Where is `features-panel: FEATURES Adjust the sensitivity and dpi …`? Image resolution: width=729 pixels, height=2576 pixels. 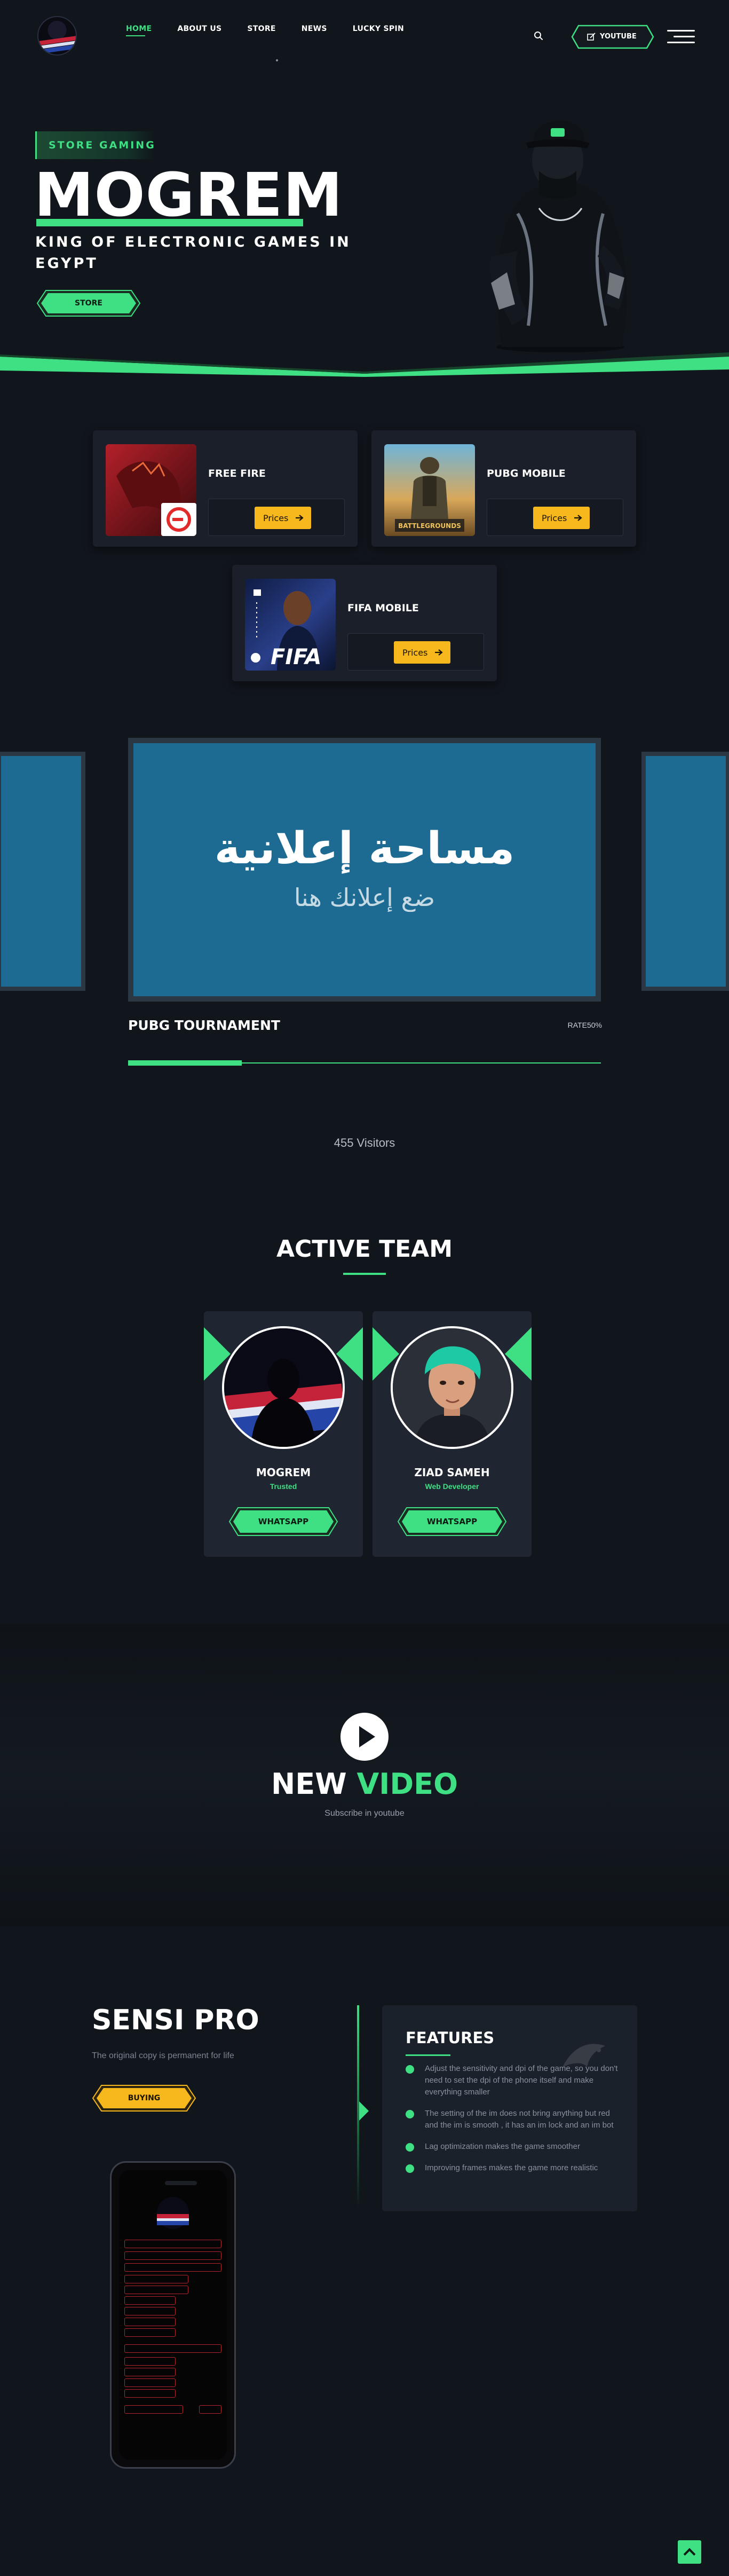 features-panel: FEATURES Adjust the sensitivity and dpi … is located at coordinates (509, 2108).